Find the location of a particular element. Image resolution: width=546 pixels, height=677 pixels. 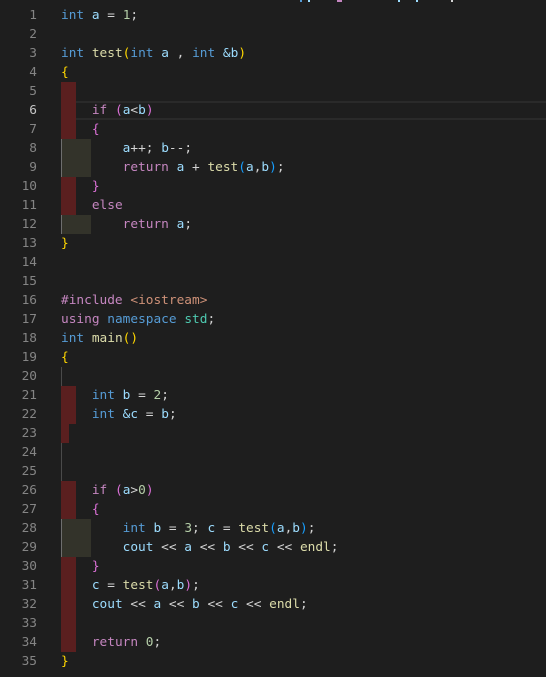

code-text: int test(int a , int &b) is located at coordinates (153, 53).